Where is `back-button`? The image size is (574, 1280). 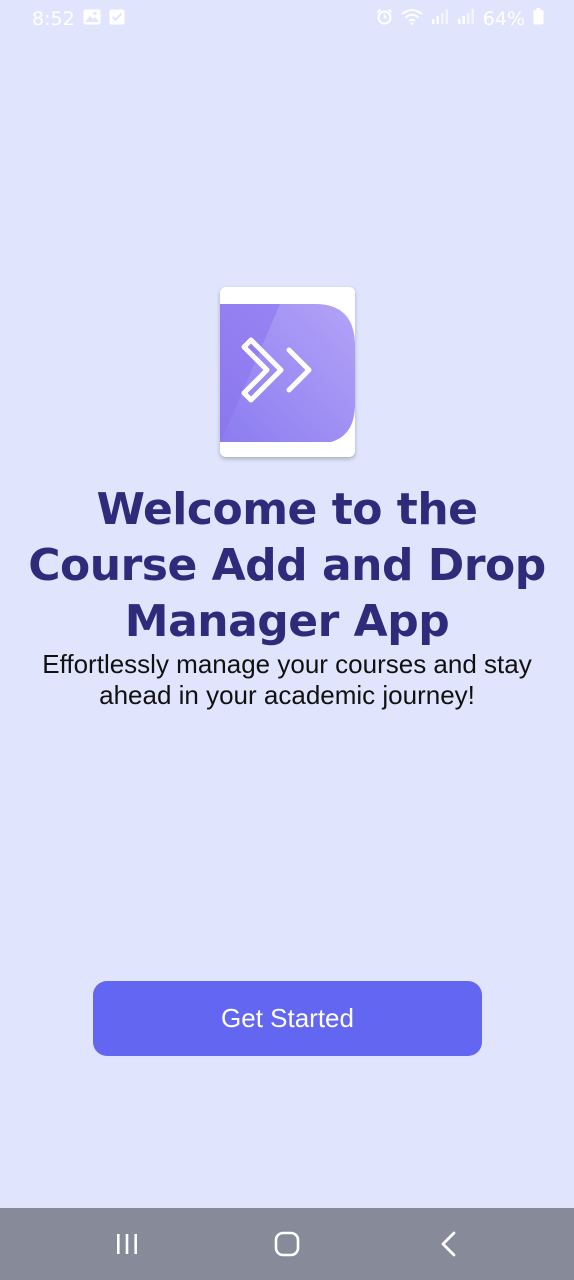 back-button is located at coordinates (449, 1244).